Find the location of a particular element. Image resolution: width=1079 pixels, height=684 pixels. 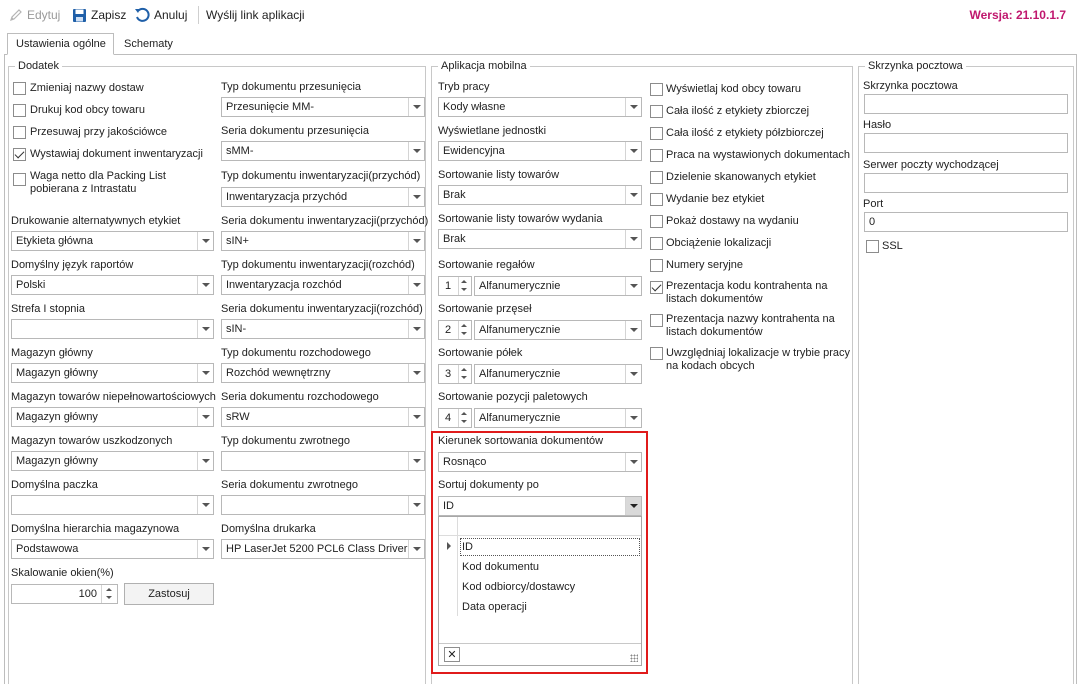

checkbox-print-foreign-code is located at coordinates (19, 110).